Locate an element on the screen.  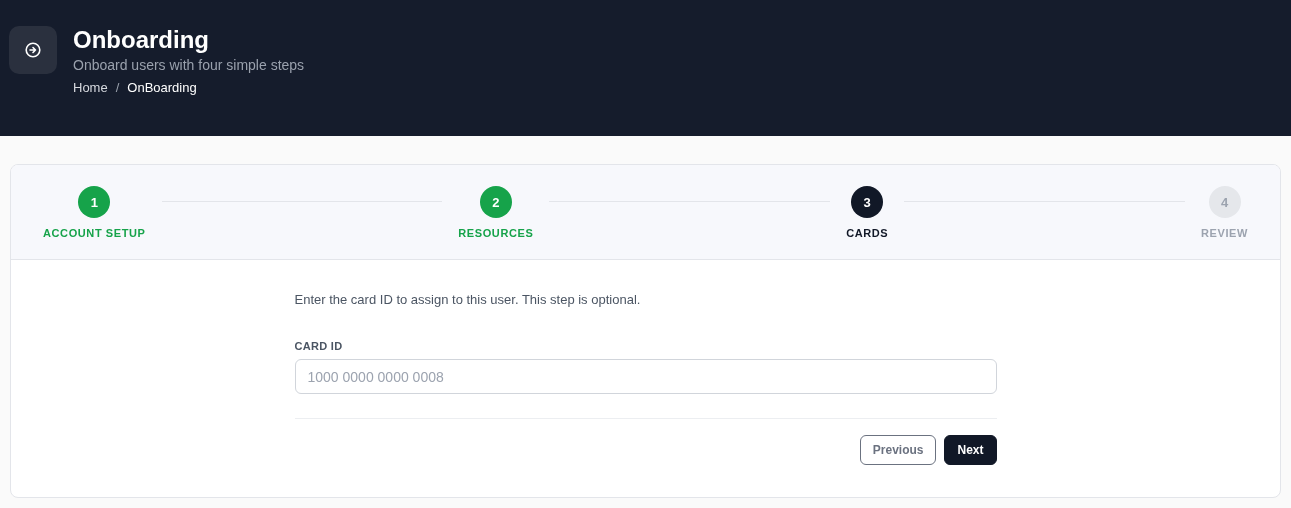
page-title: Onboarding is located at coordinates (141, 40).